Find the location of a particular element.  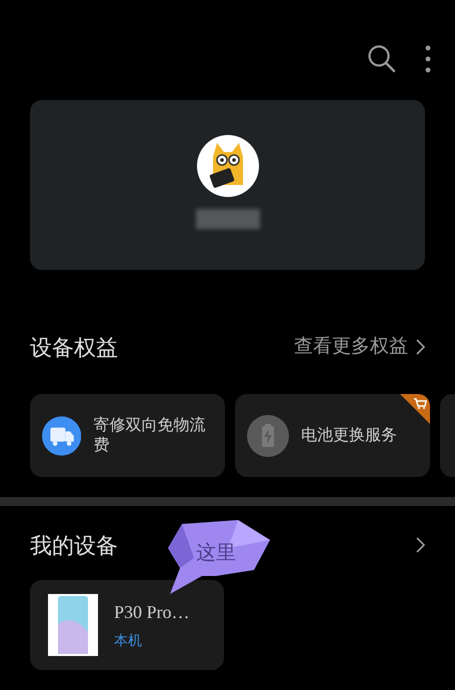

benefit-label: 电池更换服务 is located at coordinates (349, 436).